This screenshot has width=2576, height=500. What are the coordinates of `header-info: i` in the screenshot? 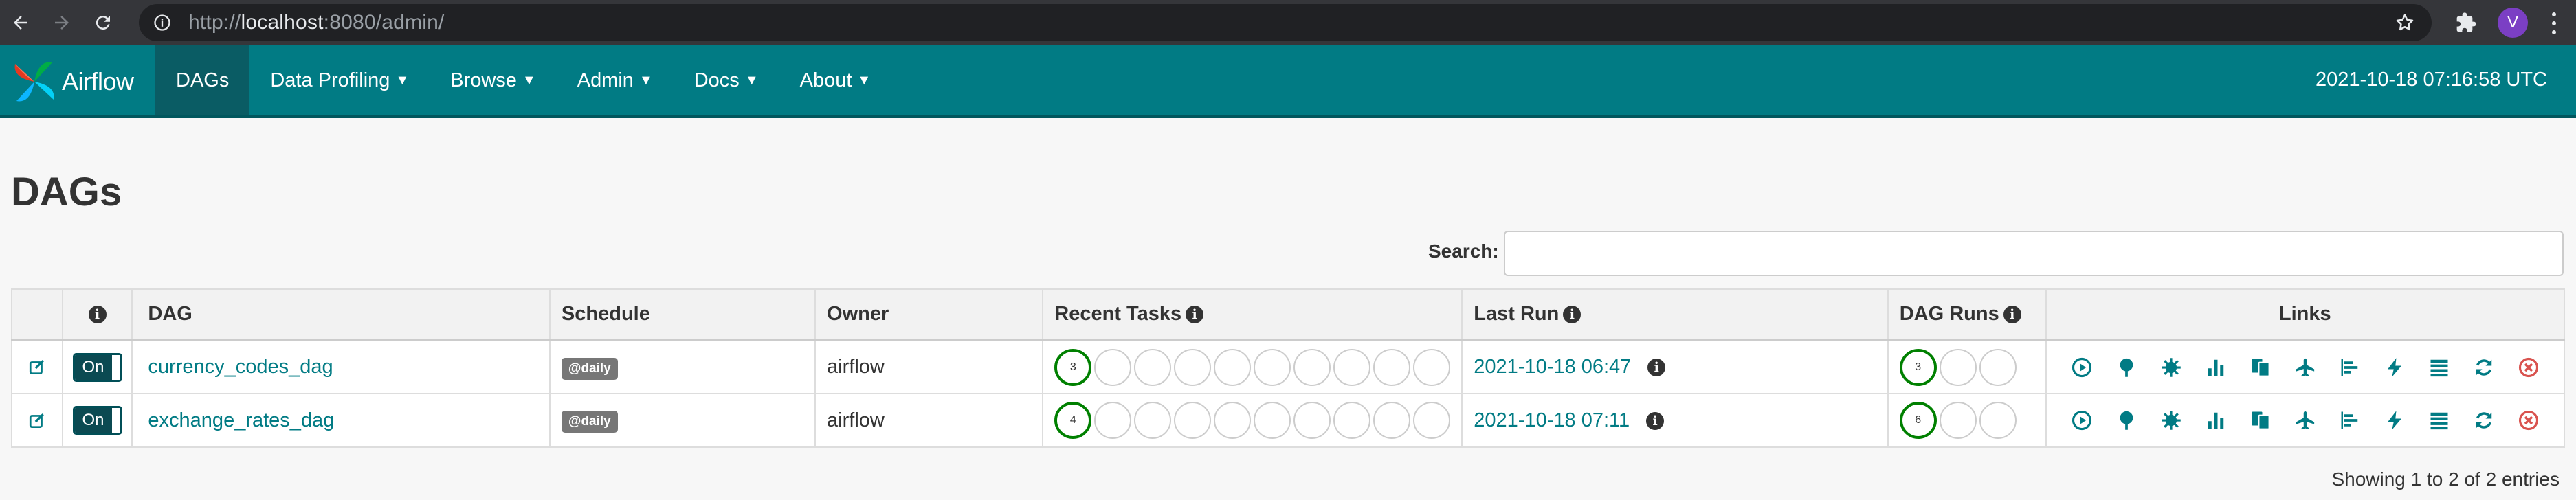 It's located at (97, 314).